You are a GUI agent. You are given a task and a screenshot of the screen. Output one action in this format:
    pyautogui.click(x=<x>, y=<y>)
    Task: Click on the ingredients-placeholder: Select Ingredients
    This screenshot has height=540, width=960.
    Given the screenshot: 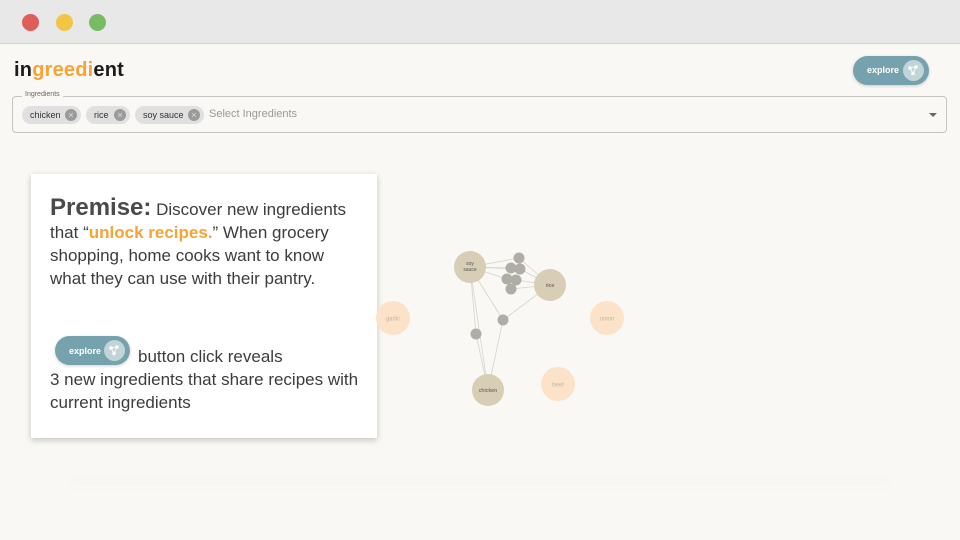 What is the action you would take?
    pyautogui.click(x=253, y=114)
    